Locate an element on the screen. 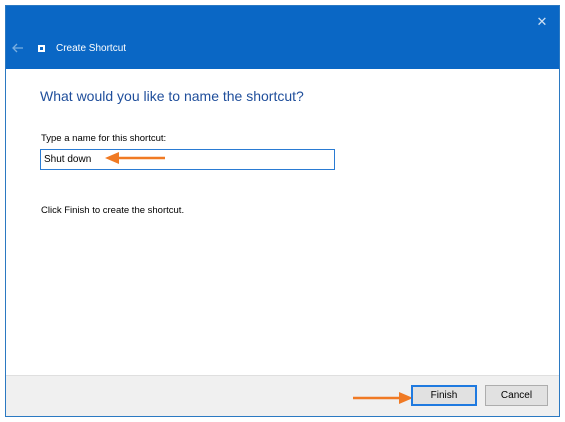 This screenshot has height=422, width=565. title-bar: ✕ Create Shortcut is located at coordinates (282, 37).